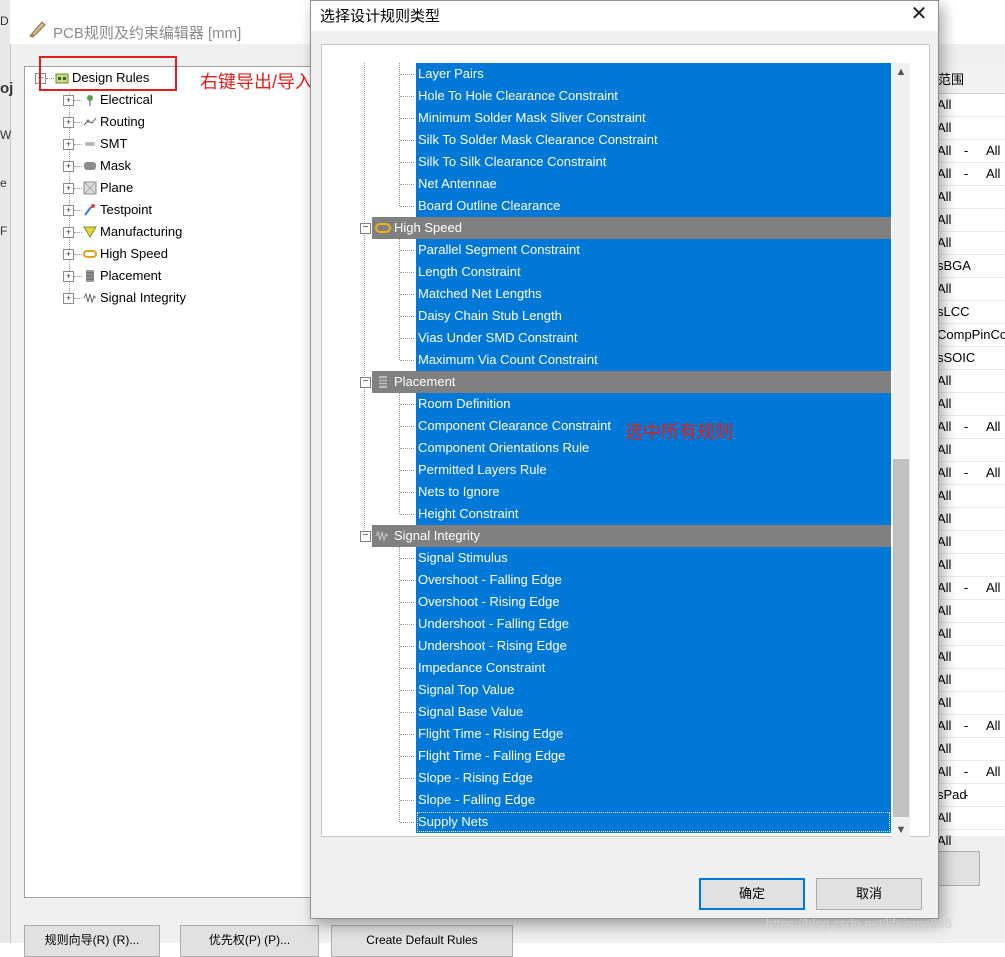  Describe the element at coordinates (653, 492) in the screenshot. I see `rule-item: Nets to Ignore` at that location.